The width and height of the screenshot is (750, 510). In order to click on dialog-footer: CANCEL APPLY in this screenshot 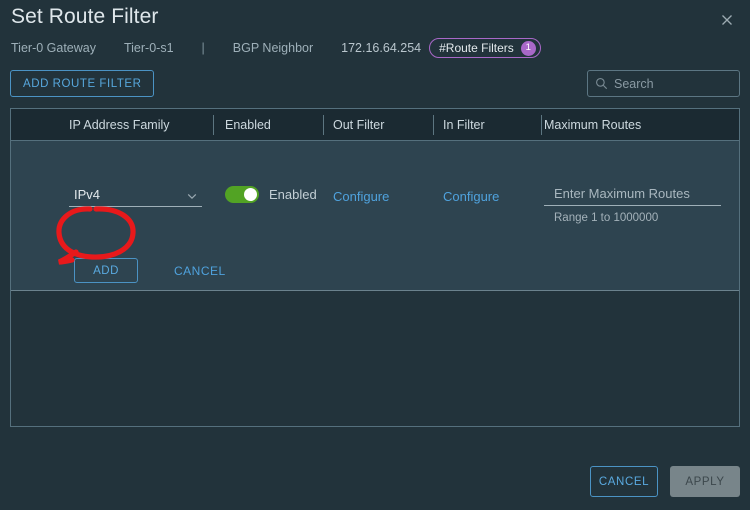, I will do `click(375, 482)`.